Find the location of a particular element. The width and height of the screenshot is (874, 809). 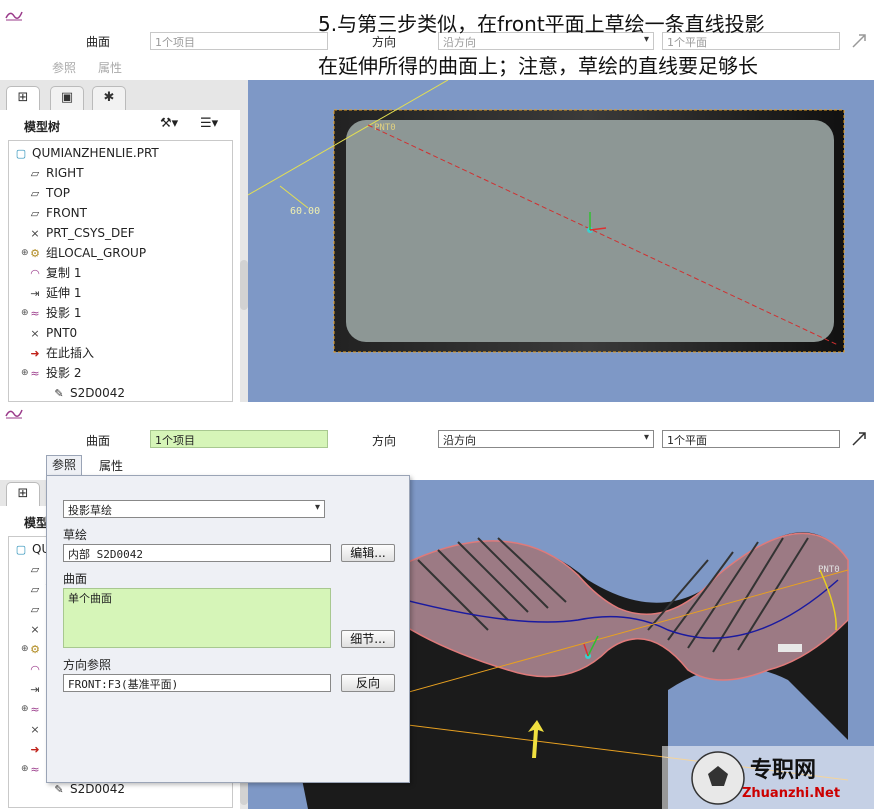

tree-item: ▱ FRONT is located at coordinates (57, 213).